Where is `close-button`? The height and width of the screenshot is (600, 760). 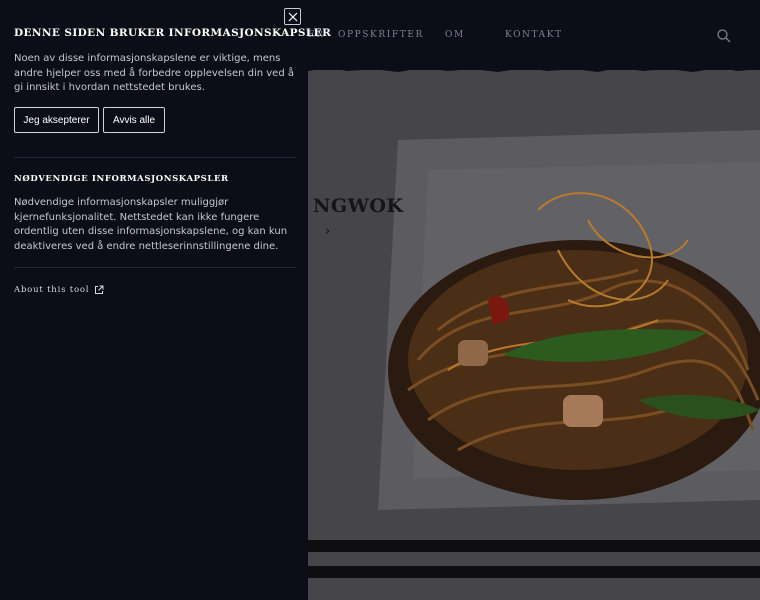 close-button is located at coordinates (292, 16).